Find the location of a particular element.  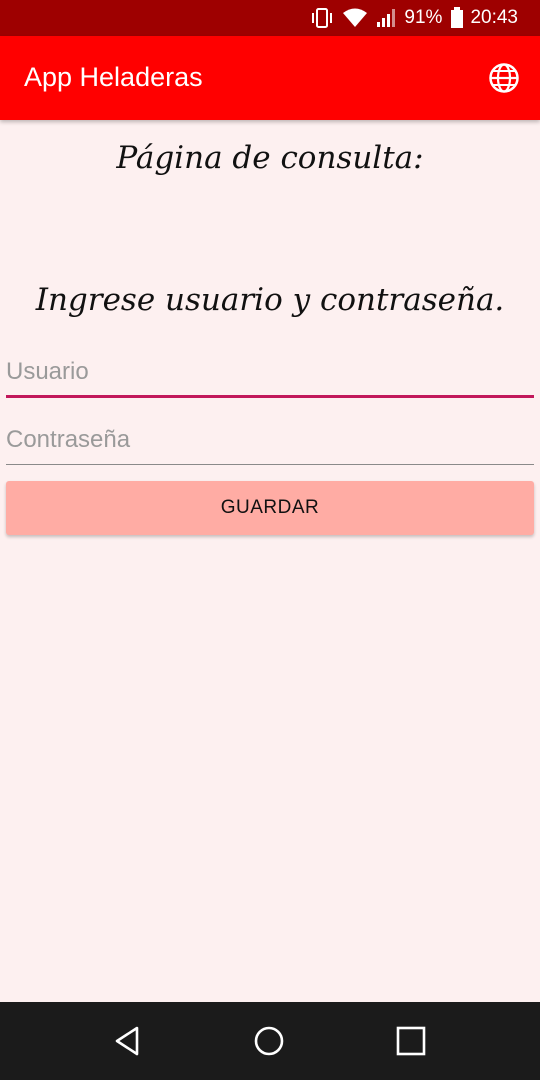

recent-apps-icon is located at coordinates (411, 1041).